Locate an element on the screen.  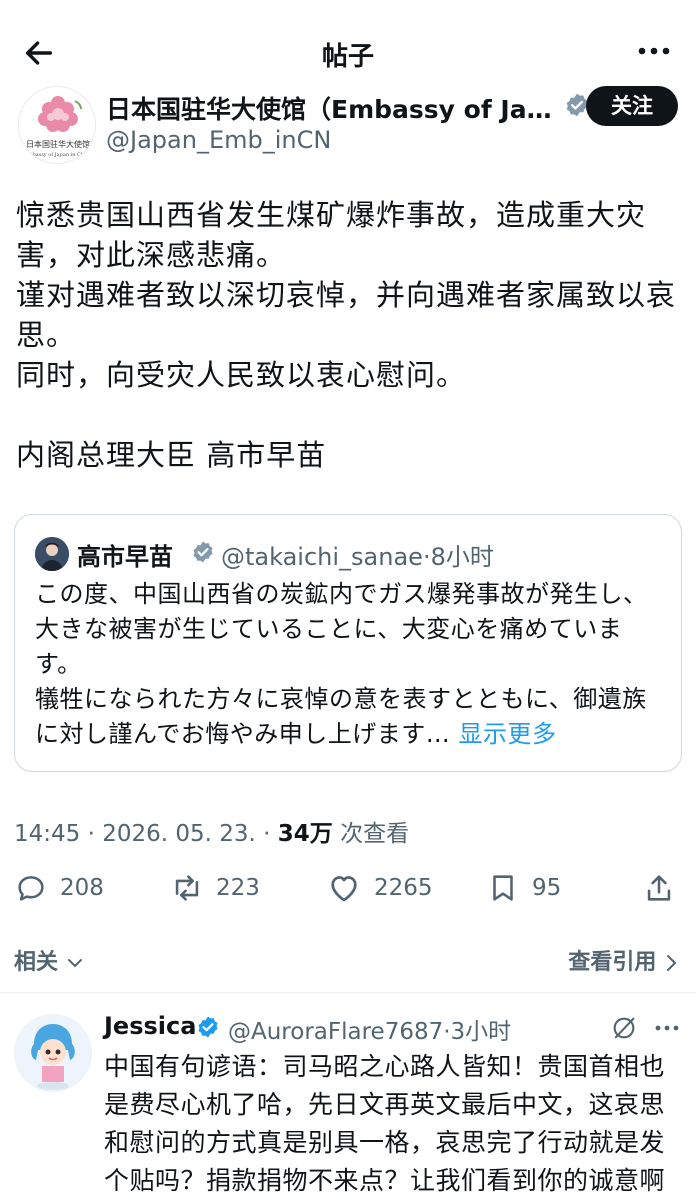
retweet-icon is located at coordinates (187, 888).